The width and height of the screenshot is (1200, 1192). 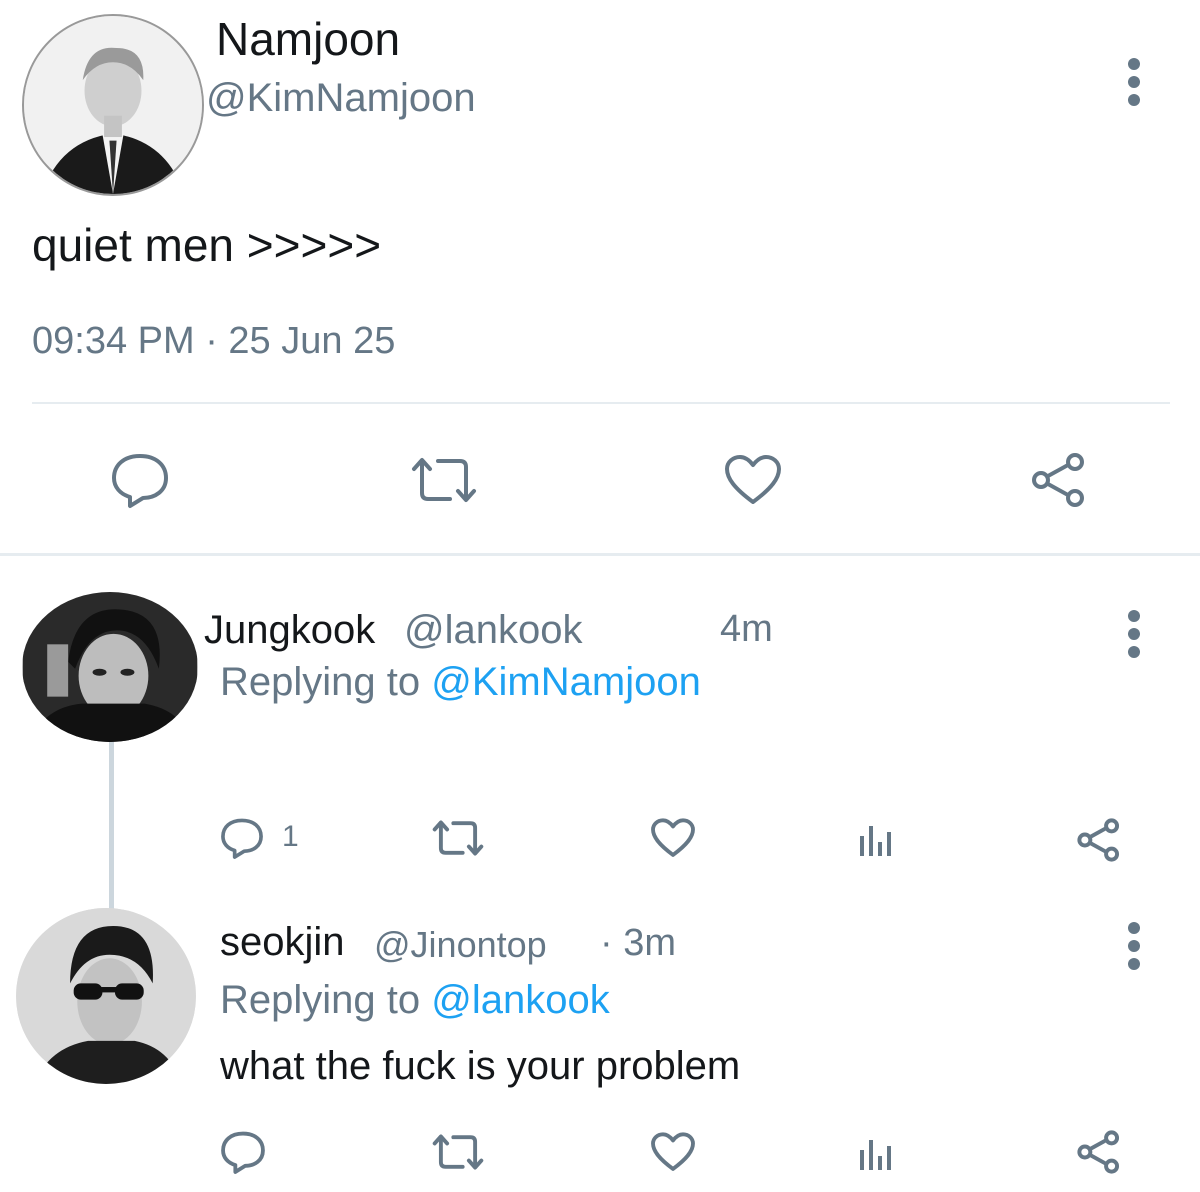 I want to click on mention-link: @lankook, so click(x=520, y=1000).